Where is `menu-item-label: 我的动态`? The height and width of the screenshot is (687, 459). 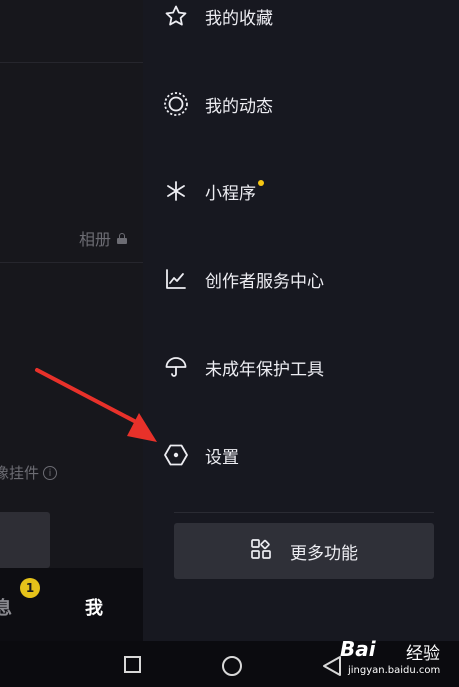 menu-item-label: 我的动态 is located at coordinates (239, 106).